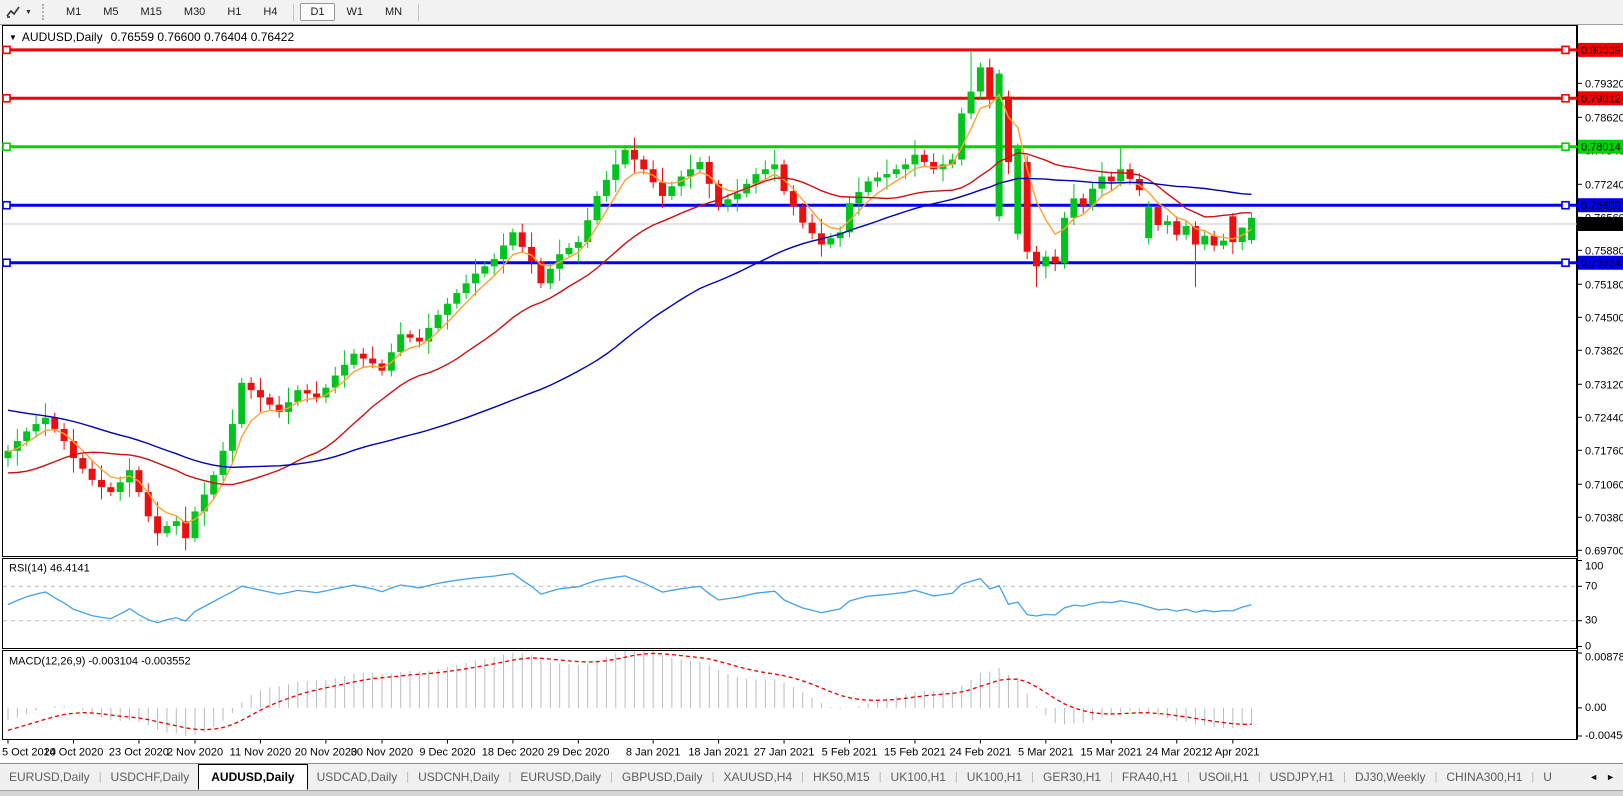 The image size is (1623, 796). I want to click on bottom-strip, so click(811, 793).